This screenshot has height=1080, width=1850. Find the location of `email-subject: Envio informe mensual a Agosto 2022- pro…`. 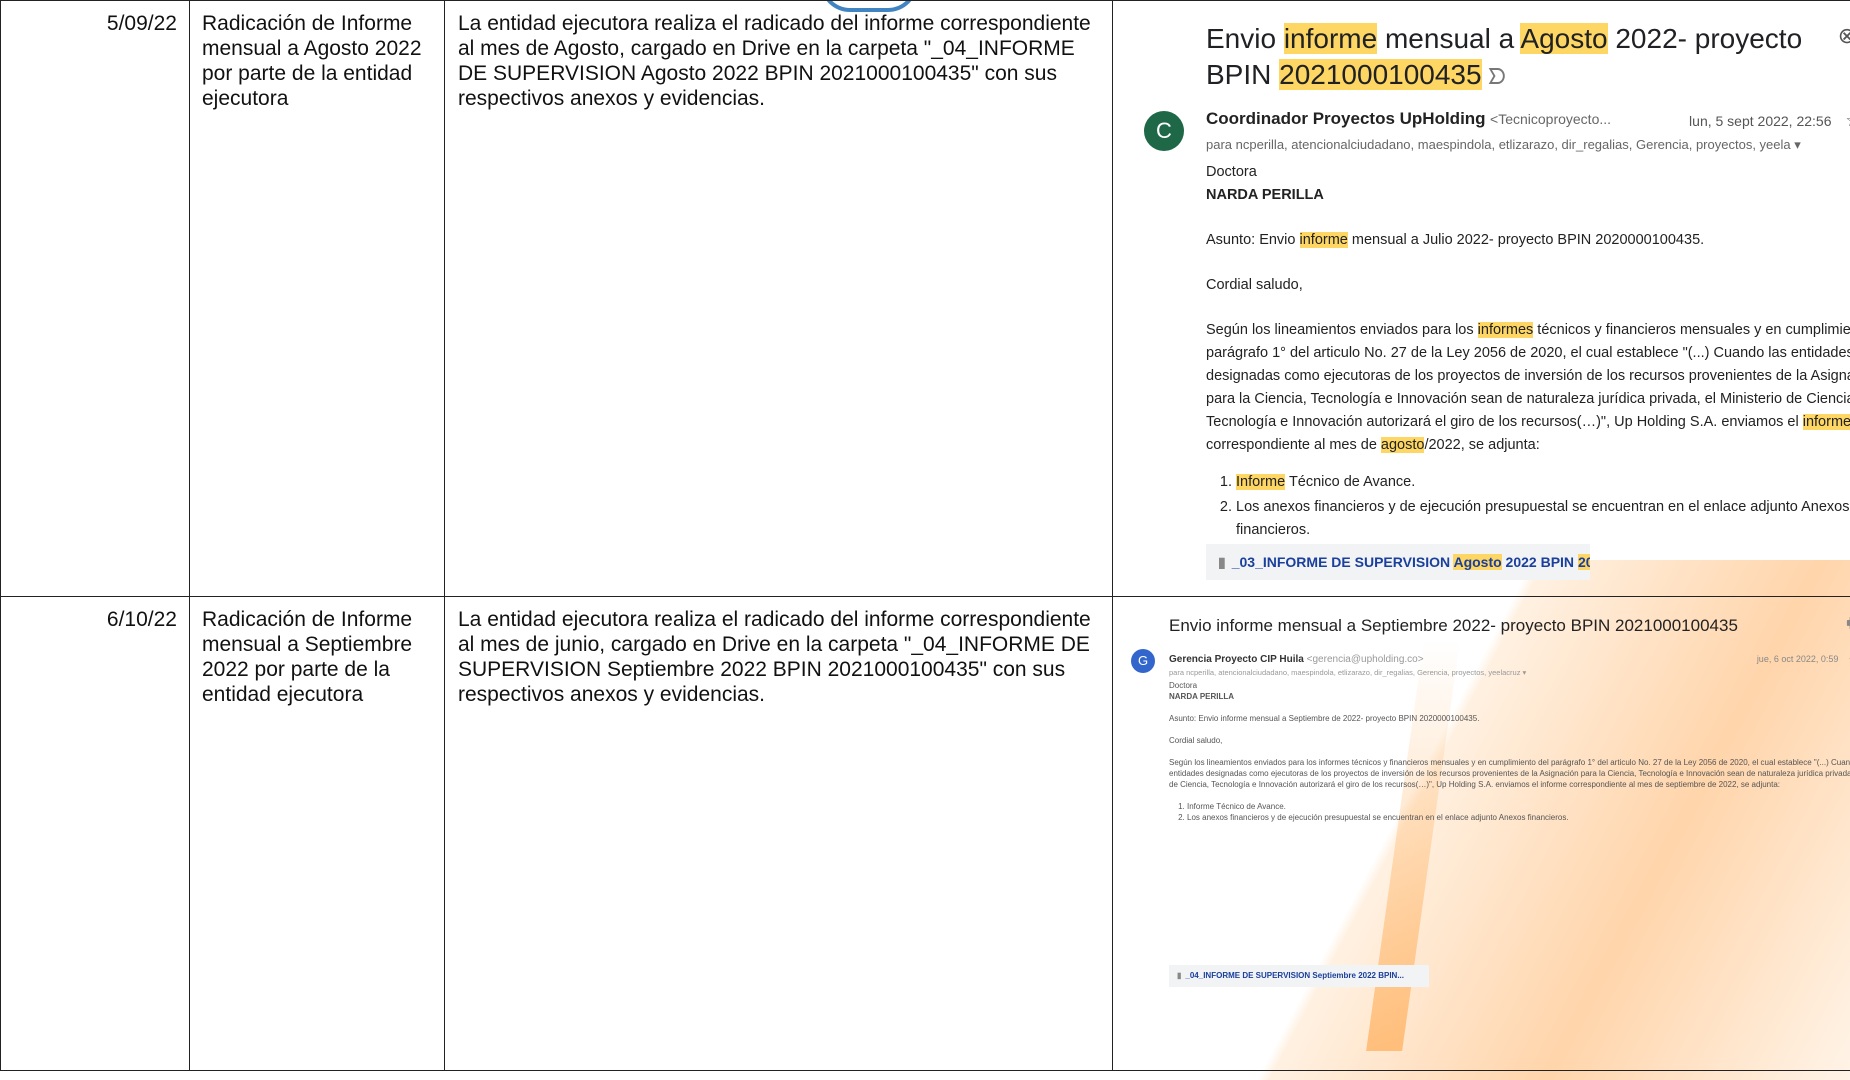

email-subject: Envio informe mensual a Agosto 2022- pro… is located at coordinates (1506, 58).